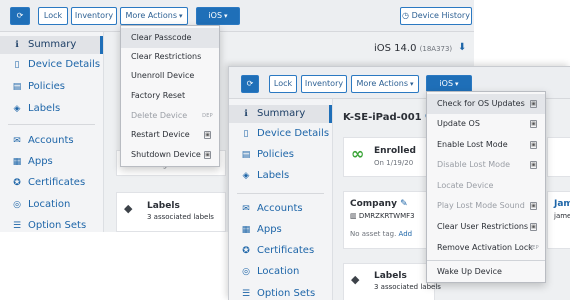 The image size is (570, 300). What do you see at coordinates (406, 234) in the screenshot?
I see `add-asset-link: Add` at bounding box center [406, 234].